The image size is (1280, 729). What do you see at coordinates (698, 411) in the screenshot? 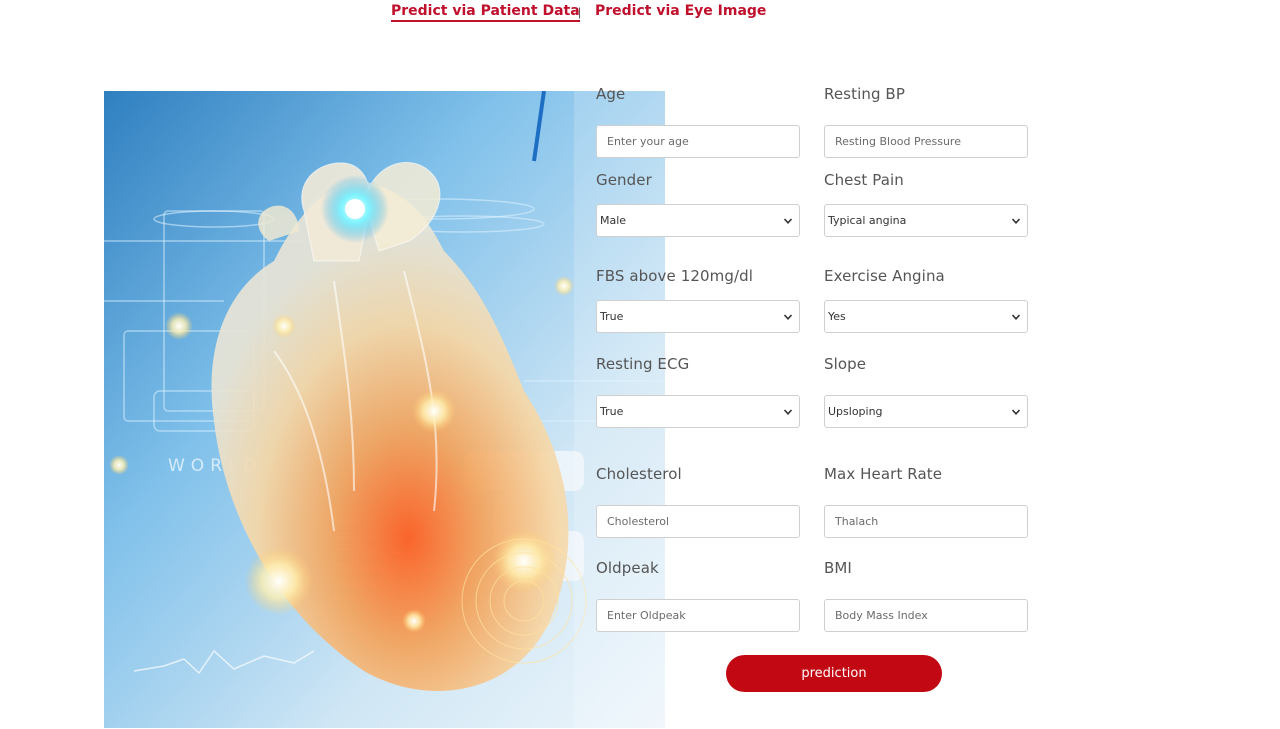
I see `resting-ecg-select: True` at bounding box center [698, 411].